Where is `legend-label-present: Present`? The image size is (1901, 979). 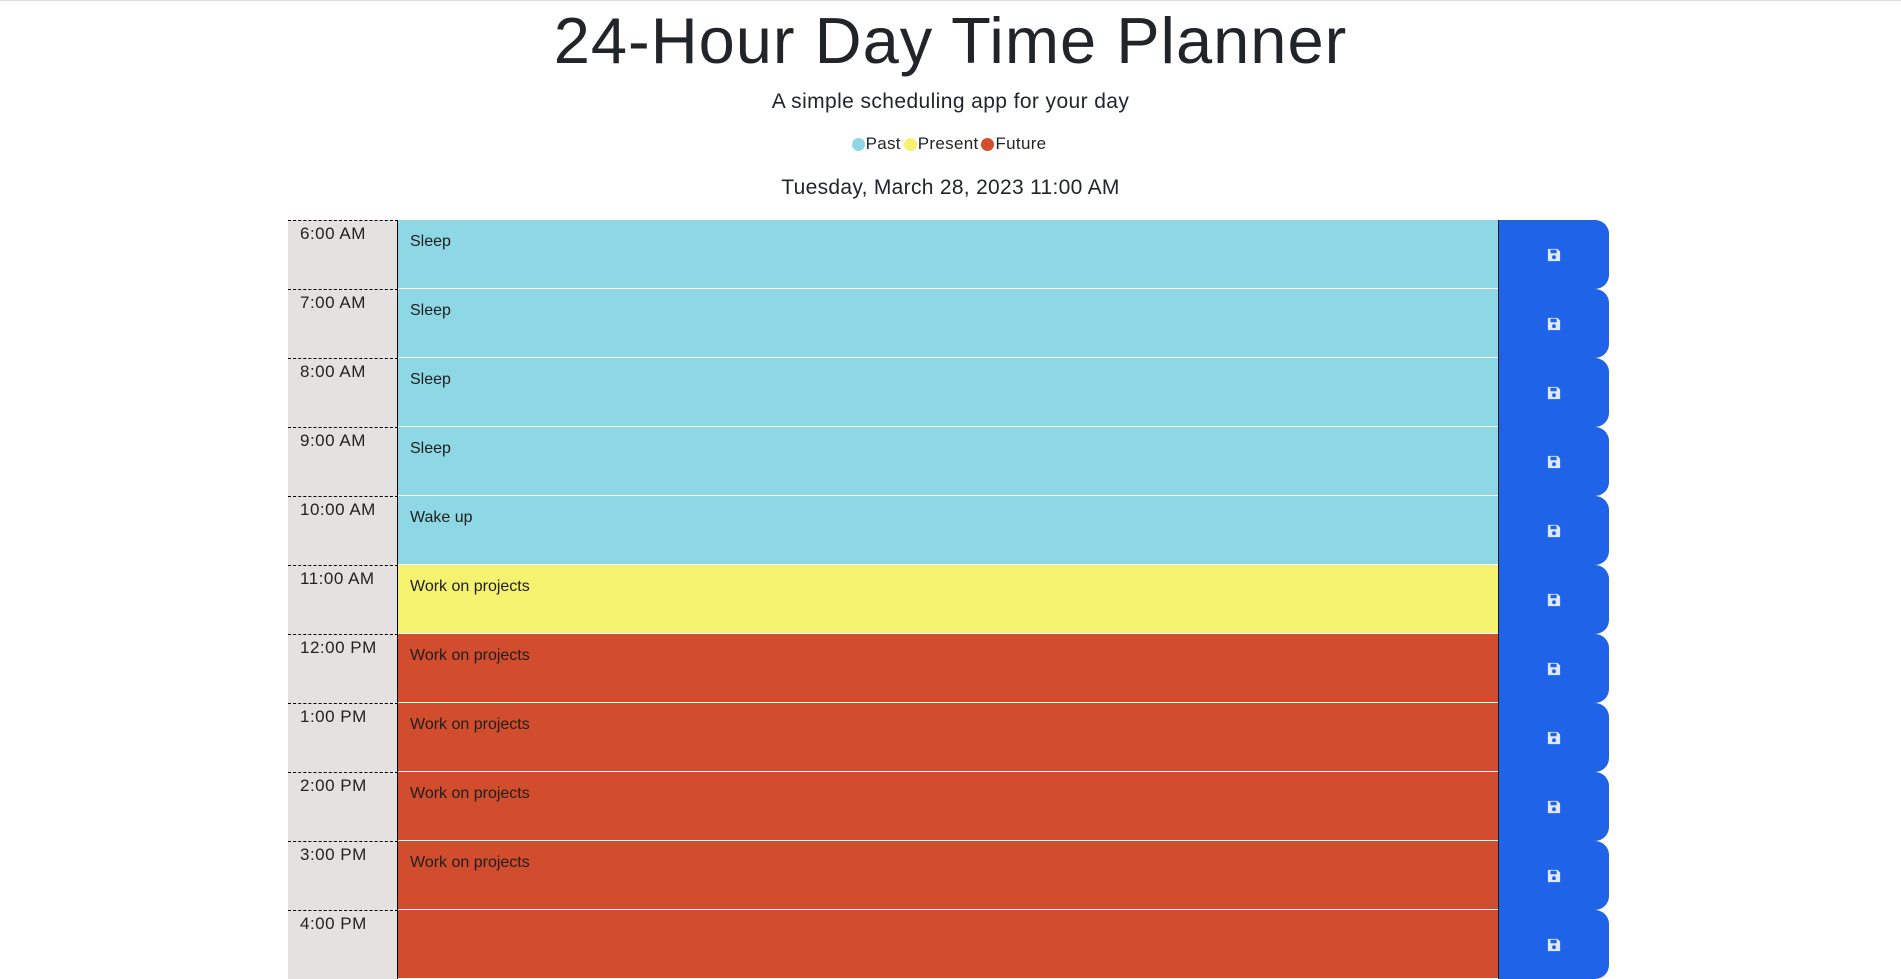
legend-label-present: Present is located at coordinates (948, 143).